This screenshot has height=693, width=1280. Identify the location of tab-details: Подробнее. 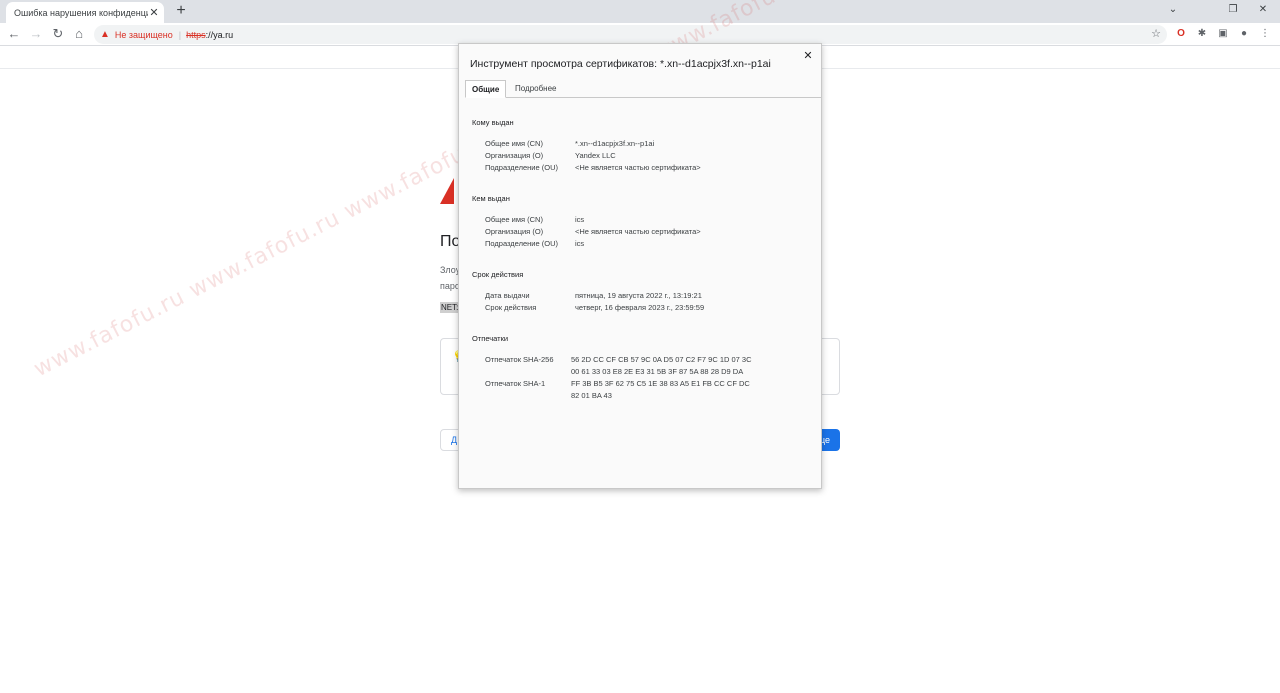
(536, 89).